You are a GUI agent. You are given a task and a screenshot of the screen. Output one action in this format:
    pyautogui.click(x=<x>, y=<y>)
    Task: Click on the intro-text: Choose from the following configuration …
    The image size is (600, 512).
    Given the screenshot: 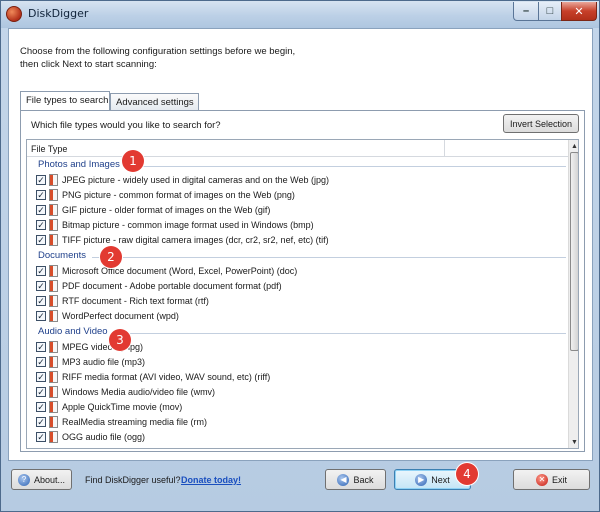 What is the action you would take?
    pyautogui.click(x=157, y=58)
    